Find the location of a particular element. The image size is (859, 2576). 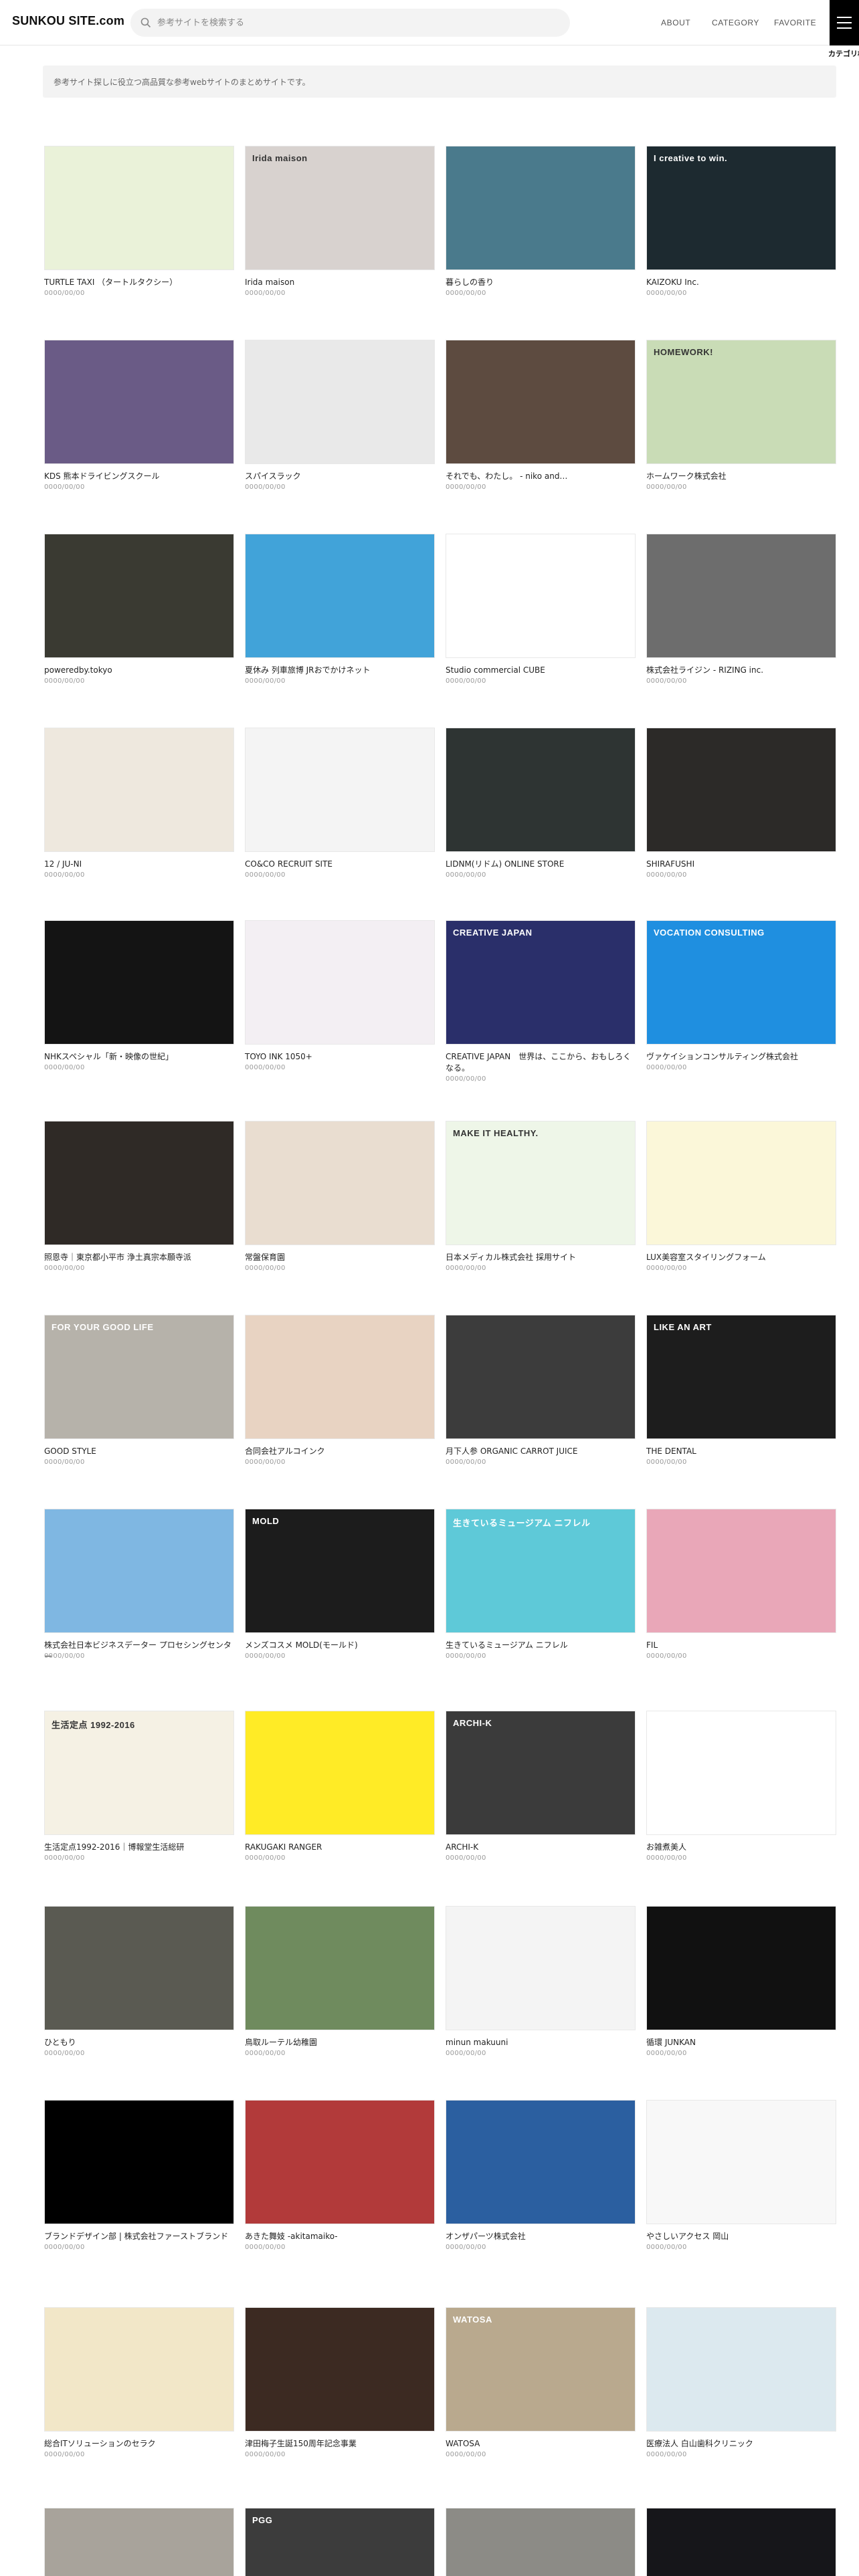

site-card-title: お雑煮美人 is located at coordinates (741, 1847).